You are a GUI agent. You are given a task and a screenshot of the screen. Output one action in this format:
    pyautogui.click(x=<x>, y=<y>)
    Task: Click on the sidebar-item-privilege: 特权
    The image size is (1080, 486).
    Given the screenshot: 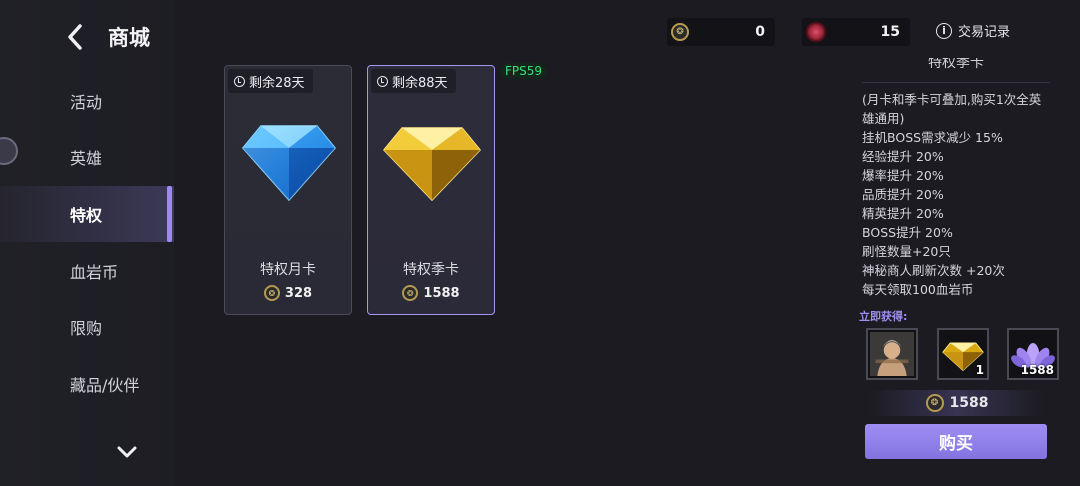 What is the action you would take?
    pyautogui.click(x=87, y=214)
    